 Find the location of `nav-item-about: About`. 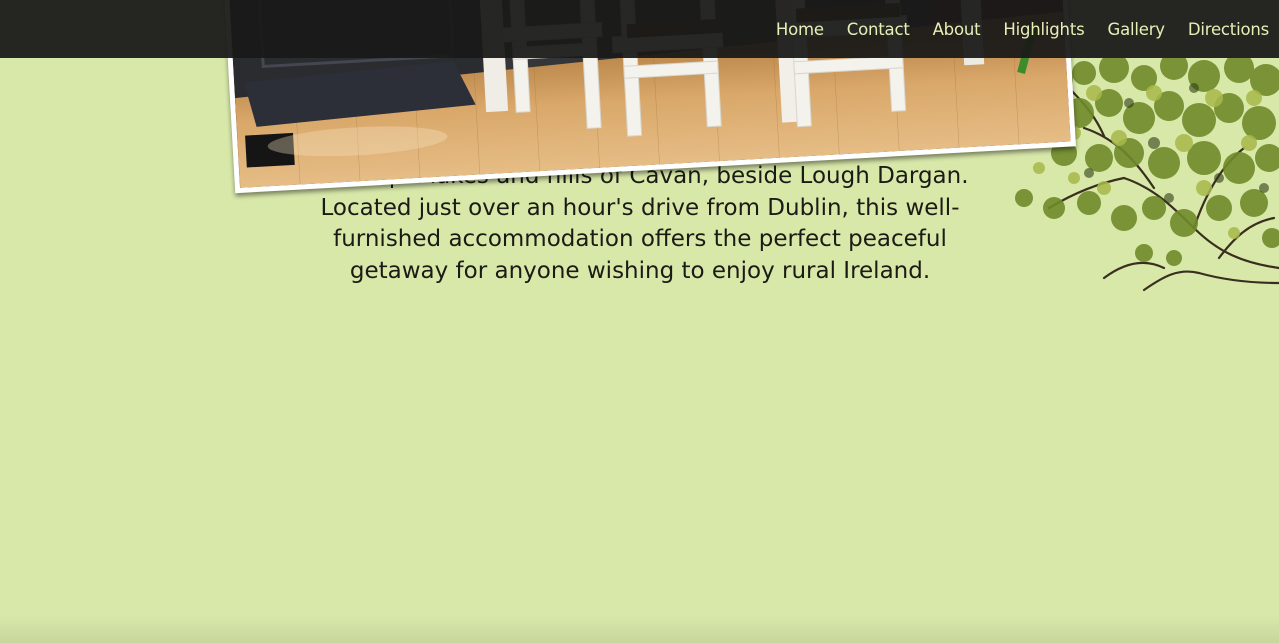

nav-item-about: About is located at coordinates (957, 29).